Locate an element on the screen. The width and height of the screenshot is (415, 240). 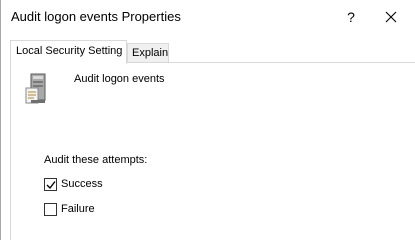
tab-explain: Explain is located at coordinates (148, 53).